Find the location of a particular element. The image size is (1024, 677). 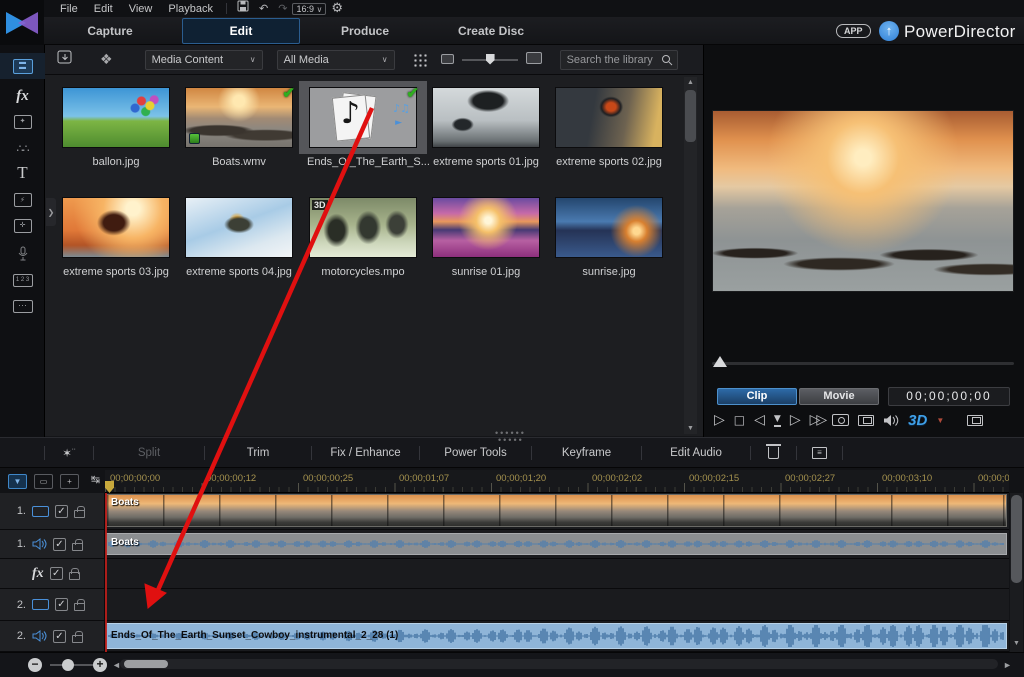

add-track-icon: + is located at coordinates (69, 481).